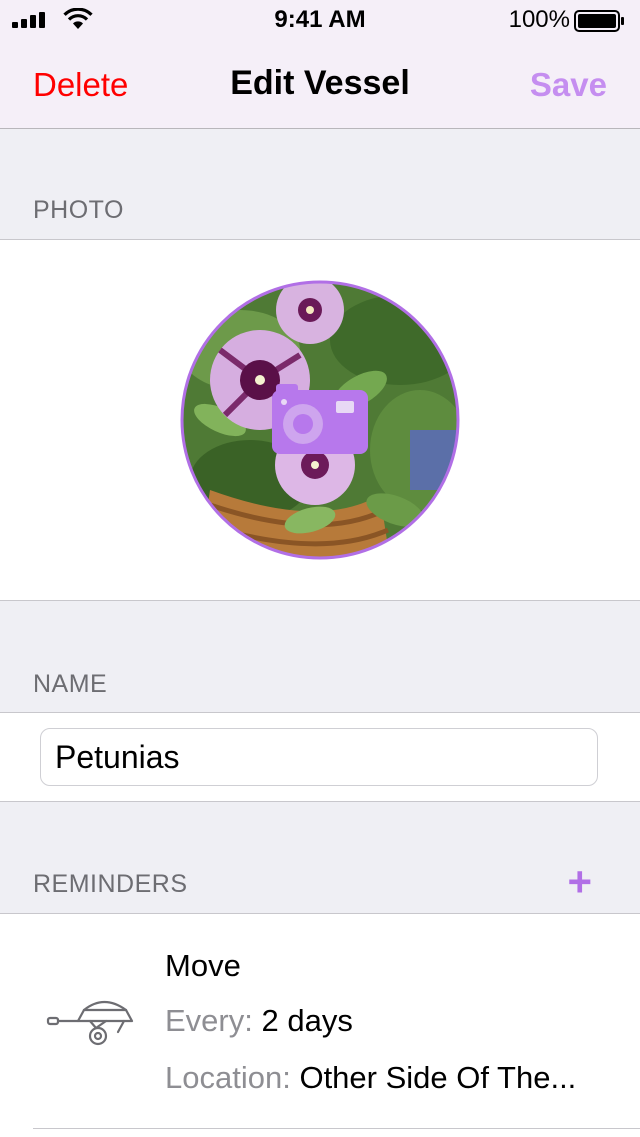  I want to click on battery-percentage: 100%, so click(539, 19).